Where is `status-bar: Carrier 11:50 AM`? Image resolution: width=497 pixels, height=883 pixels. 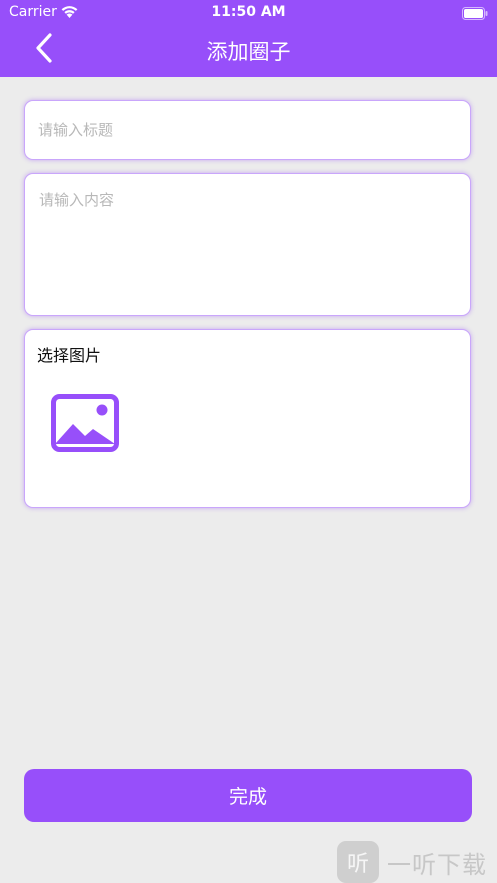
status-bar: Carrier 11:50 AM is located at coordinates (248, 13).